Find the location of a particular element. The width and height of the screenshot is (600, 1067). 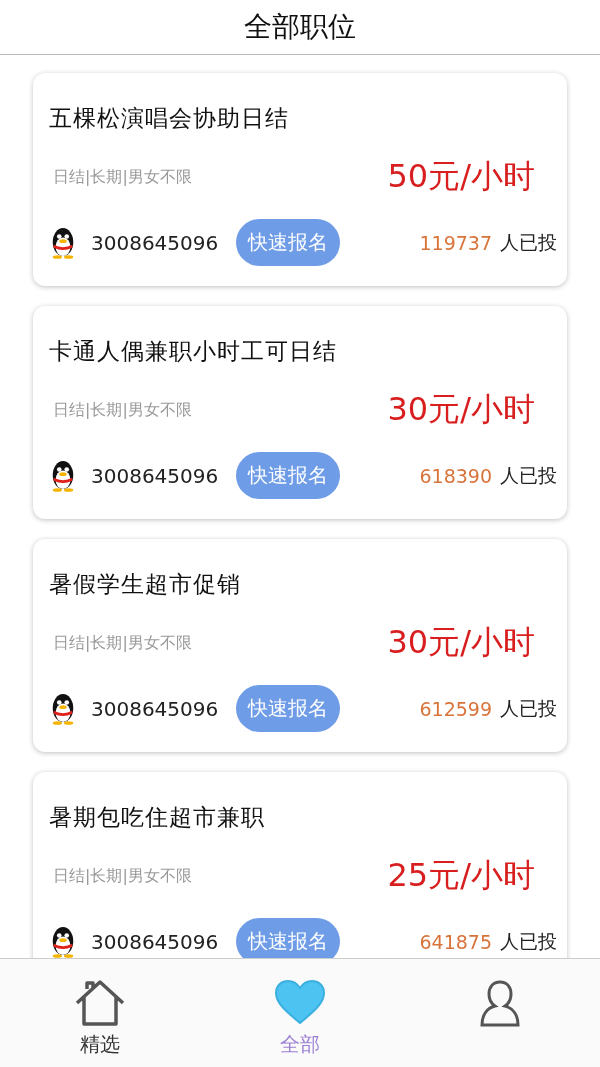

job-title: 五棵松演唱会协助日结 is located at coordinates (169, 118).